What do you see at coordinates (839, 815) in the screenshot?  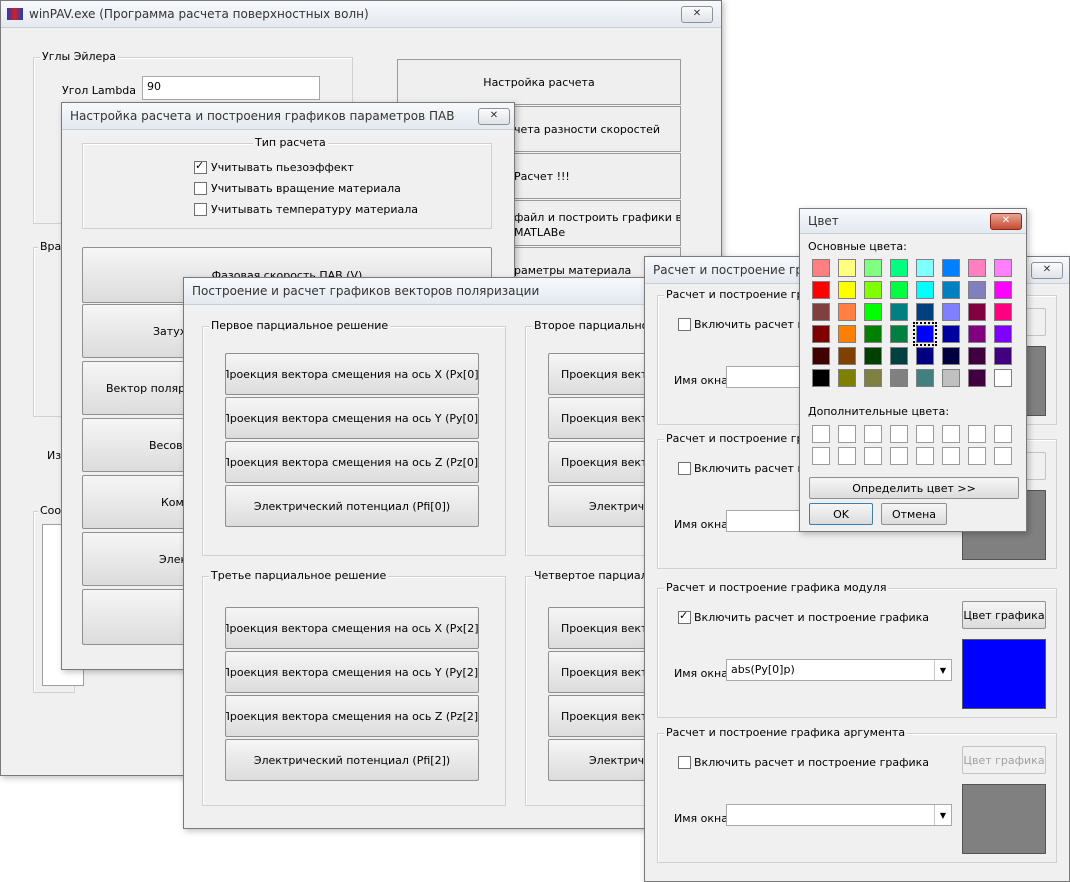 I see `window-name-combo: ▼` at bounding box center [839, 815].